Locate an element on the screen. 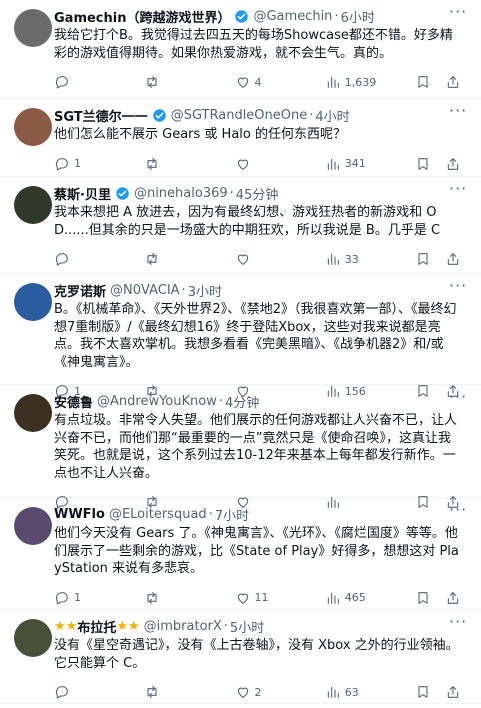 This screenshot has width=481, height=708. like-button: 11 is located at coordinates (280, 598).